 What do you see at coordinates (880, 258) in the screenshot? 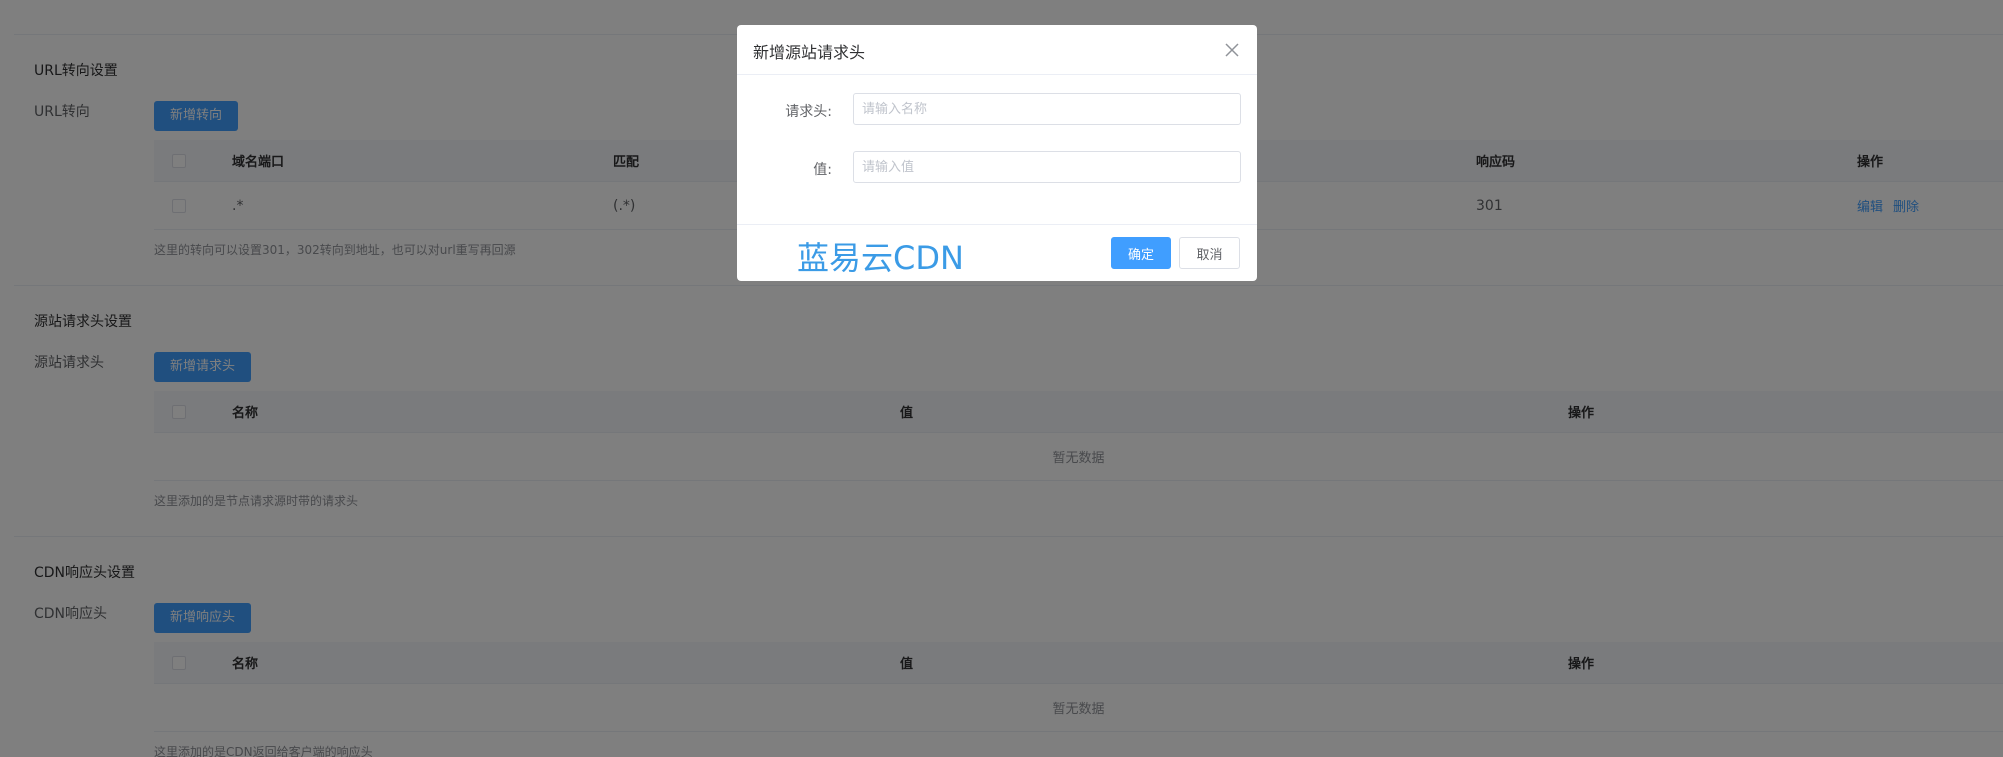
I see `watermark-text: 蓝易云CDN` at bounding box center [880, 258].